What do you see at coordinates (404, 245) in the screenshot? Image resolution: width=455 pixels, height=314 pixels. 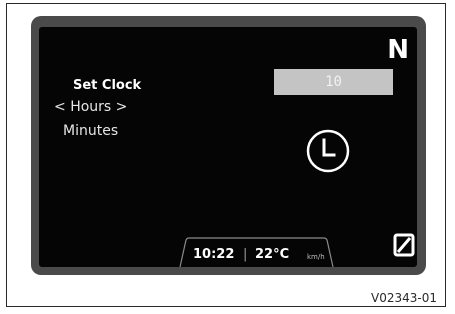 I see `slashed-zero-icon` at bounding box center [404, 245].